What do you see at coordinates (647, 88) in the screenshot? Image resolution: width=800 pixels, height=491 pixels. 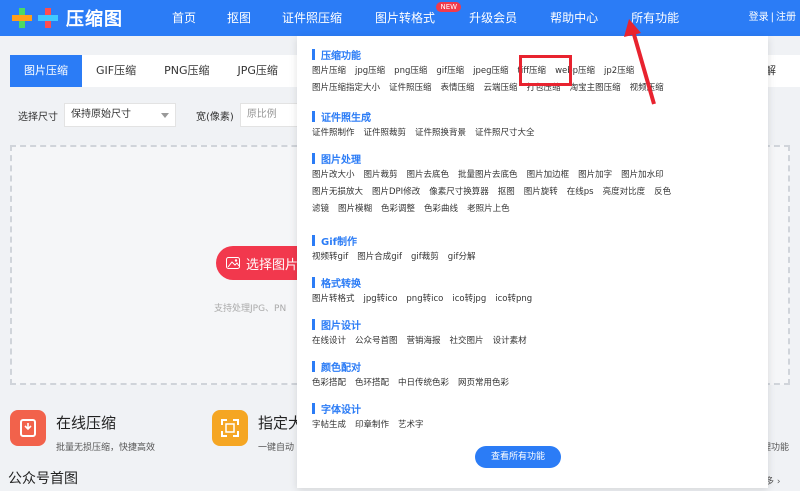 I see `menu-item: 视频压缩` at bounding box center [647, 88].